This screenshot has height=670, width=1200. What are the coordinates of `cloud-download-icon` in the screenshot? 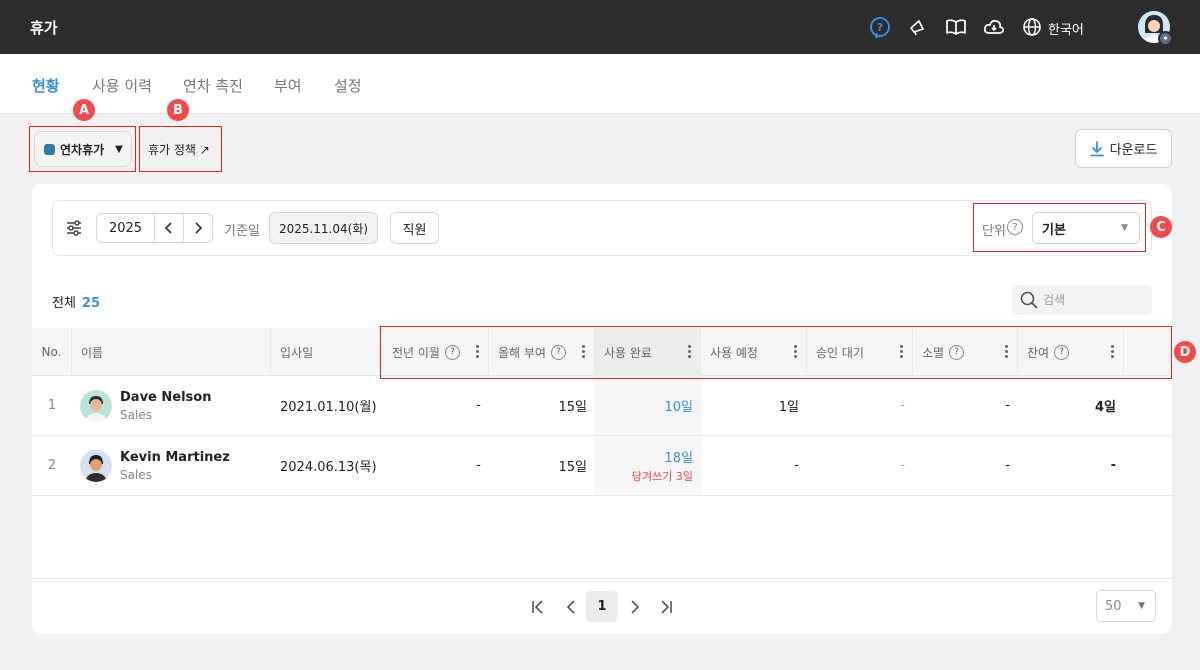 It's located at (994, 27).